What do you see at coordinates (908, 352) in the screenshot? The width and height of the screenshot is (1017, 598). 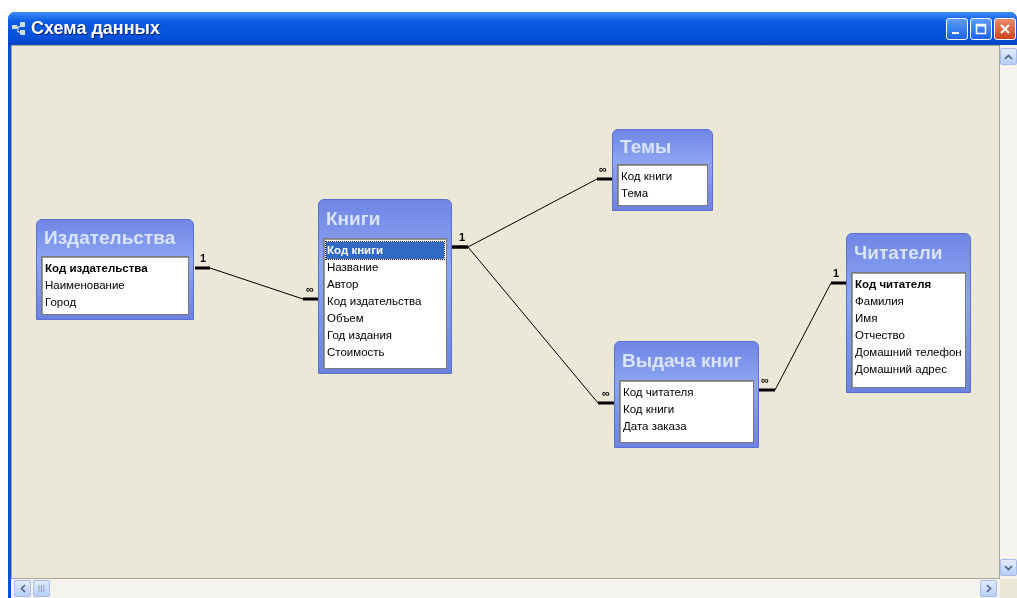 I see `field-item: Домашний телефон` at bounding box center [908, 352].